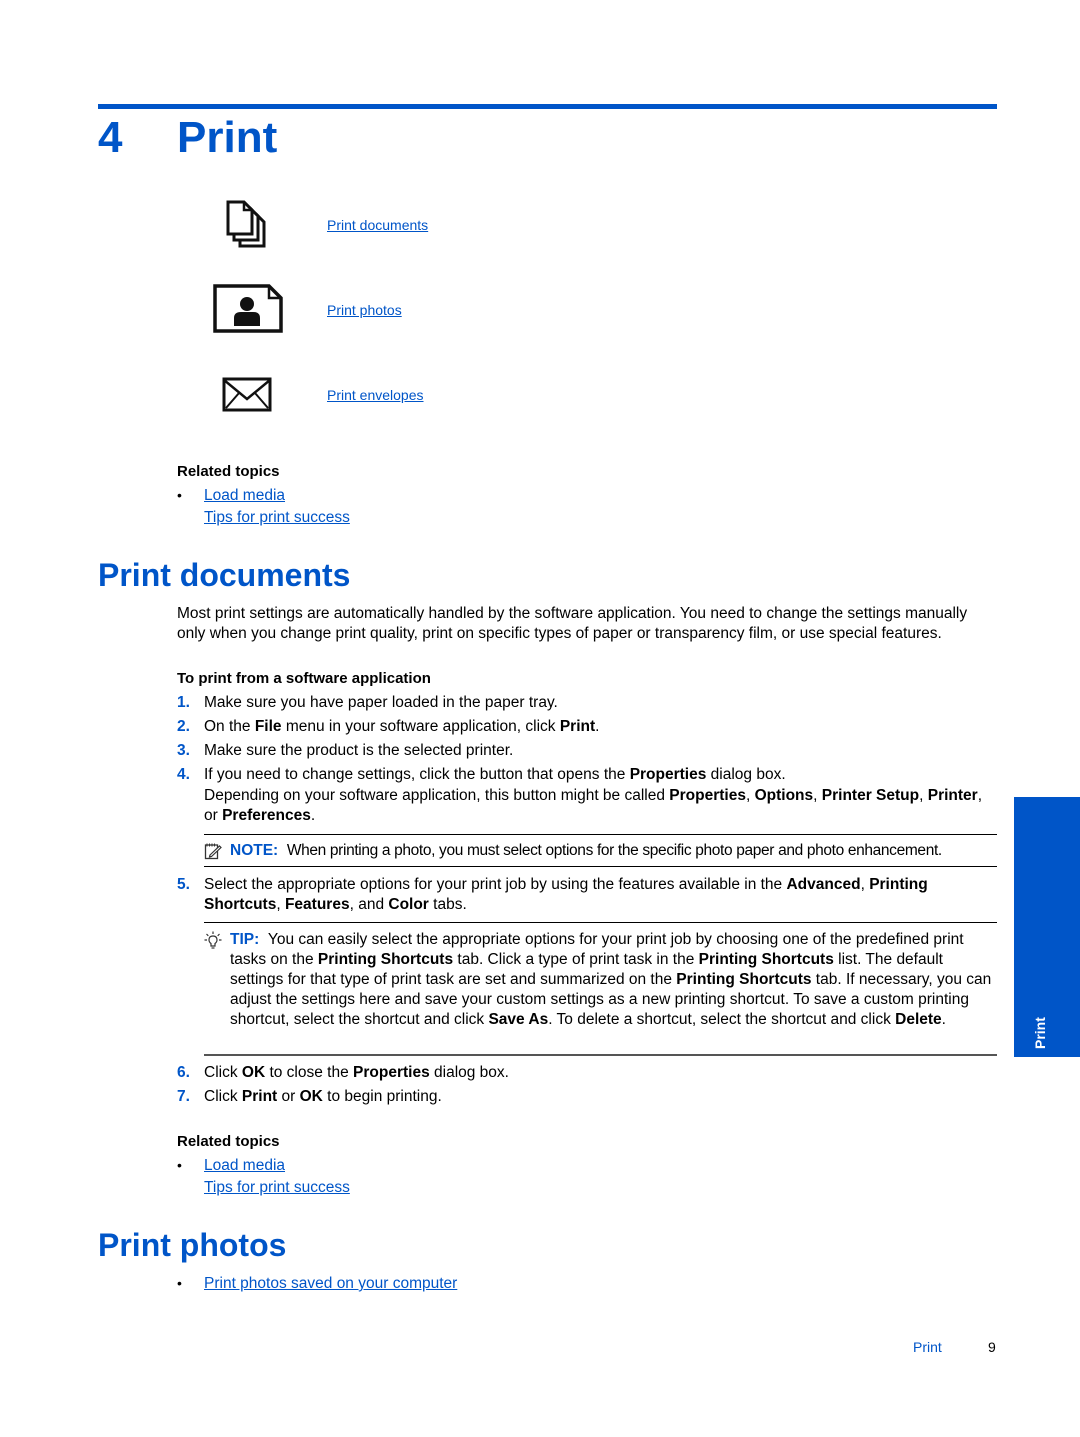 The image size is (1080, 1437). What do you see at coordinates (224, 575) in the screenshot?
I see `section-title-print-documents: Print documents` at bounding box center [224, 575].